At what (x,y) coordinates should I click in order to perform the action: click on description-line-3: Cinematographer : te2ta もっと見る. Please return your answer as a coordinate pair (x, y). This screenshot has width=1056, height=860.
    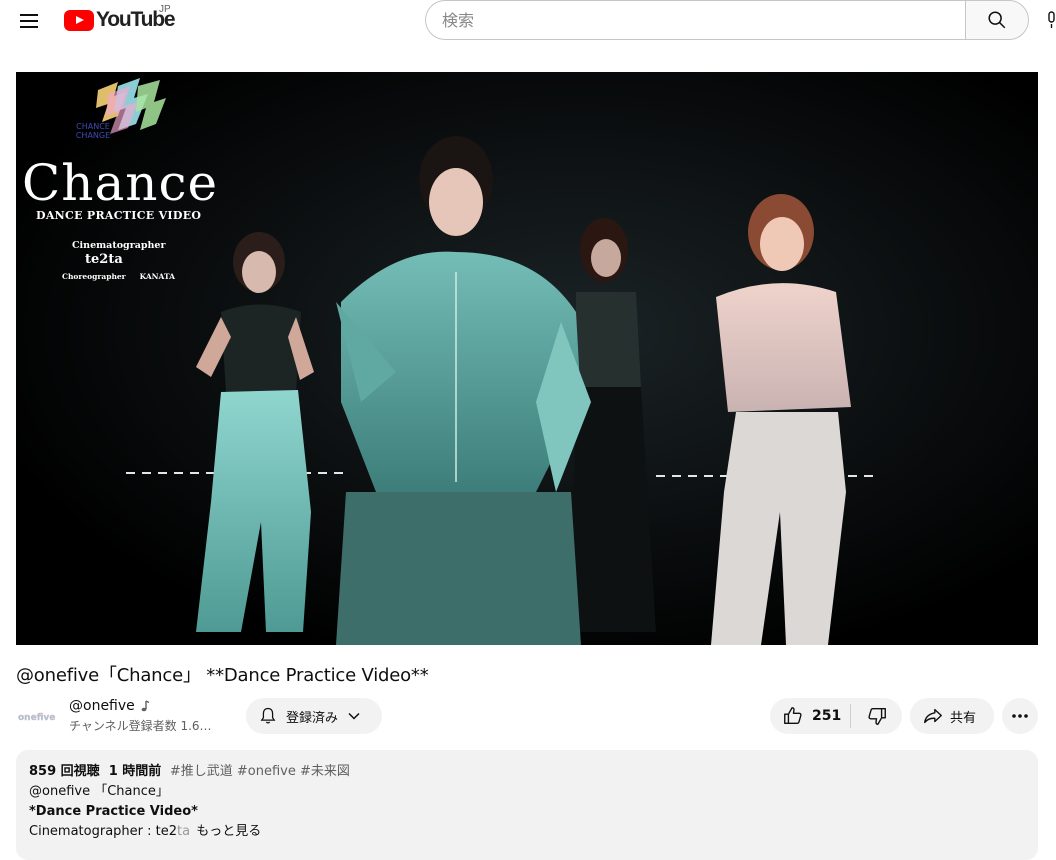
    Looking at the image, I should click on (527, 832).